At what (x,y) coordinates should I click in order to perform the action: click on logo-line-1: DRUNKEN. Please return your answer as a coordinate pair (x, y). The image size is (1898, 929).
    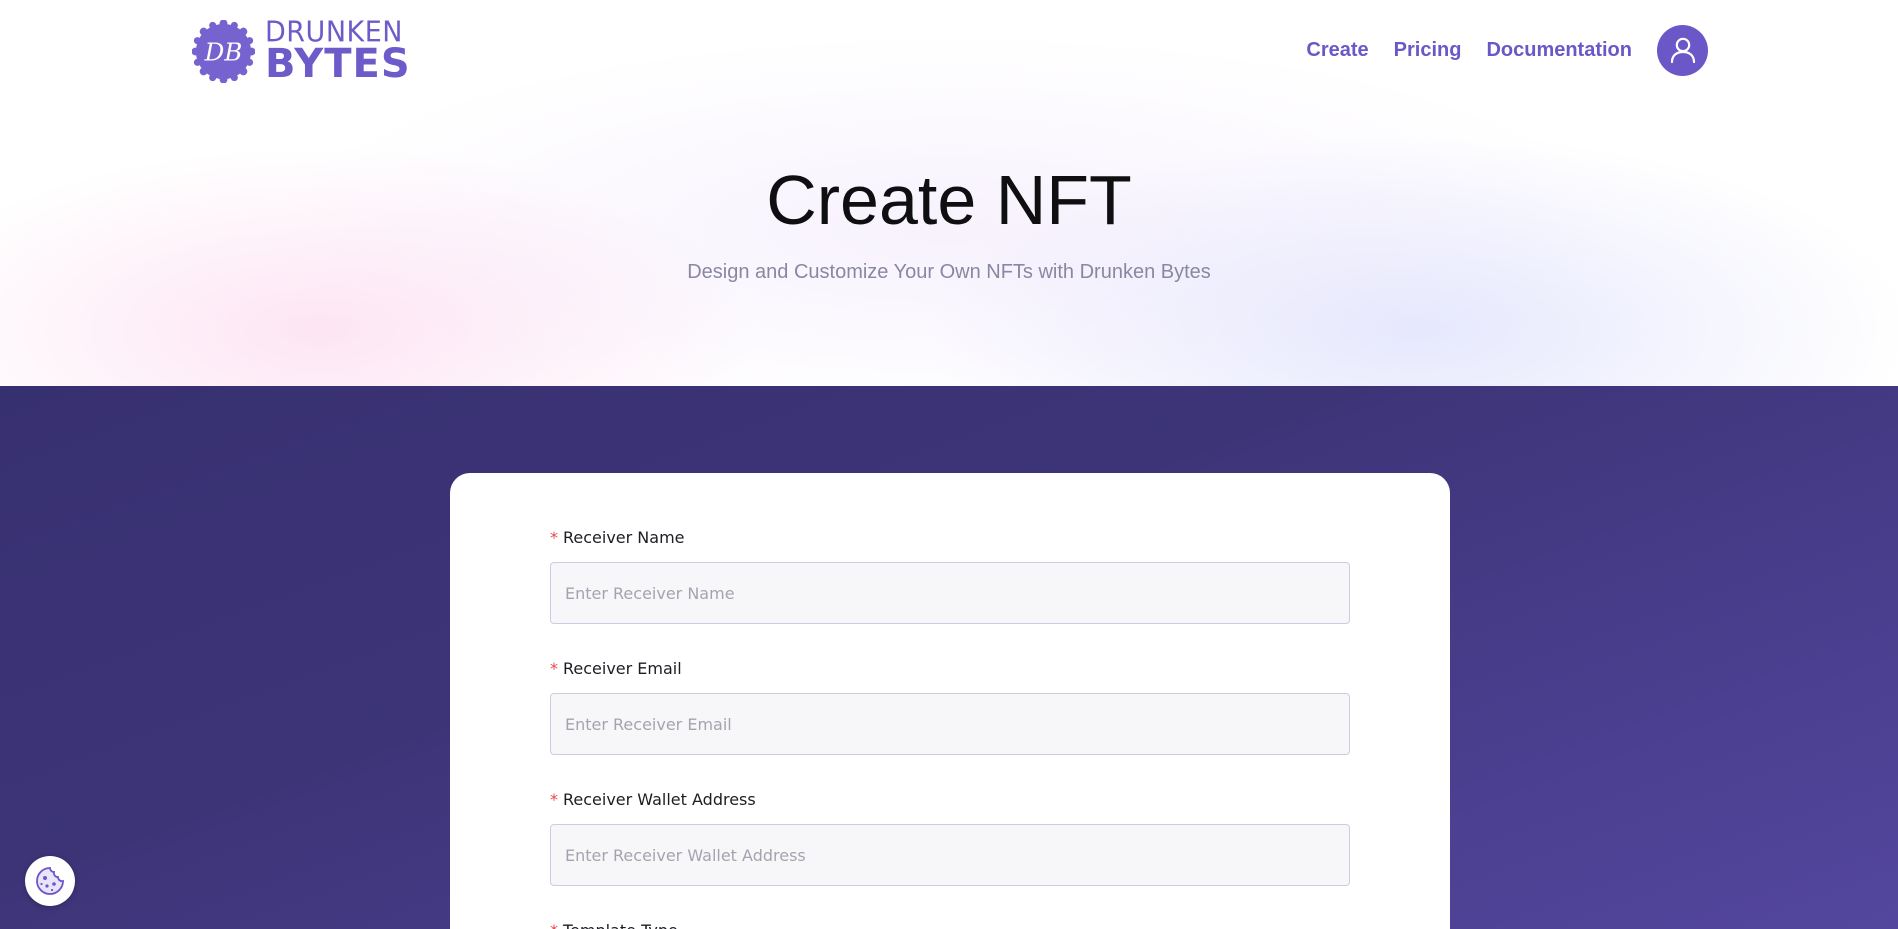
    Looking at the image, I should click on (334, 32).